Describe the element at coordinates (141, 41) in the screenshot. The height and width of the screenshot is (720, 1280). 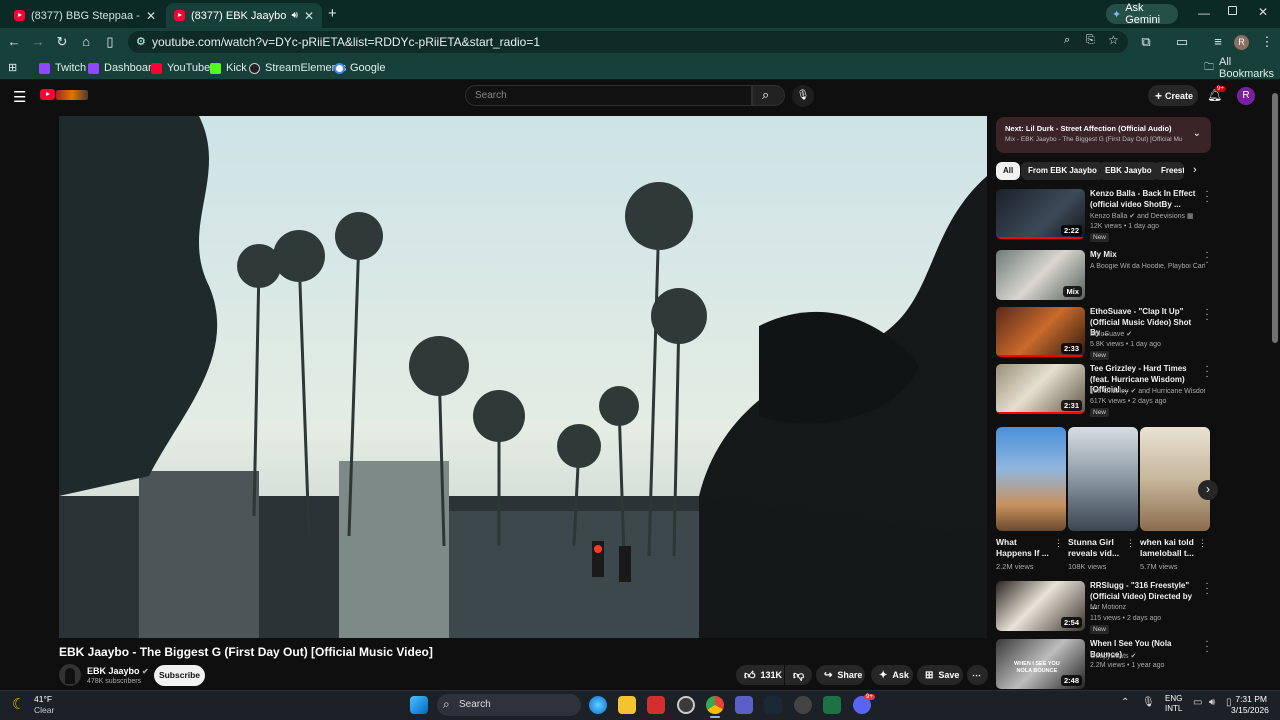
I see `site-info-icon: ⚙` at that location.